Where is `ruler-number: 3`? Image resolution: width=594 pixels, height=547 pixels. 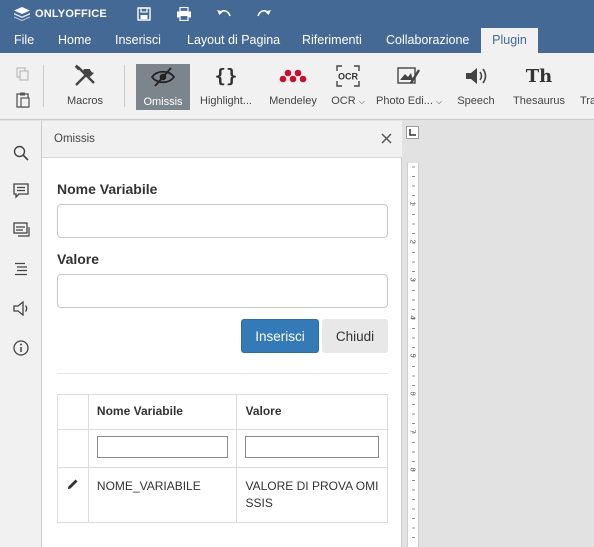 ruler-number: 3 is located at coordinates (412, 279).